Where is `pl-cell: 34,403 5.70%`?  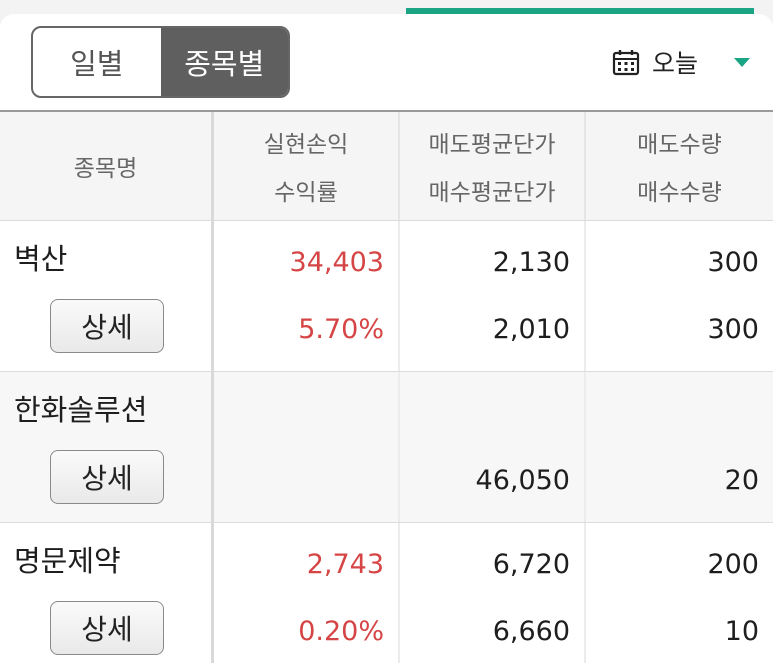
pl-cell: 34,403 5.70% is located at coordinates (307, 296).